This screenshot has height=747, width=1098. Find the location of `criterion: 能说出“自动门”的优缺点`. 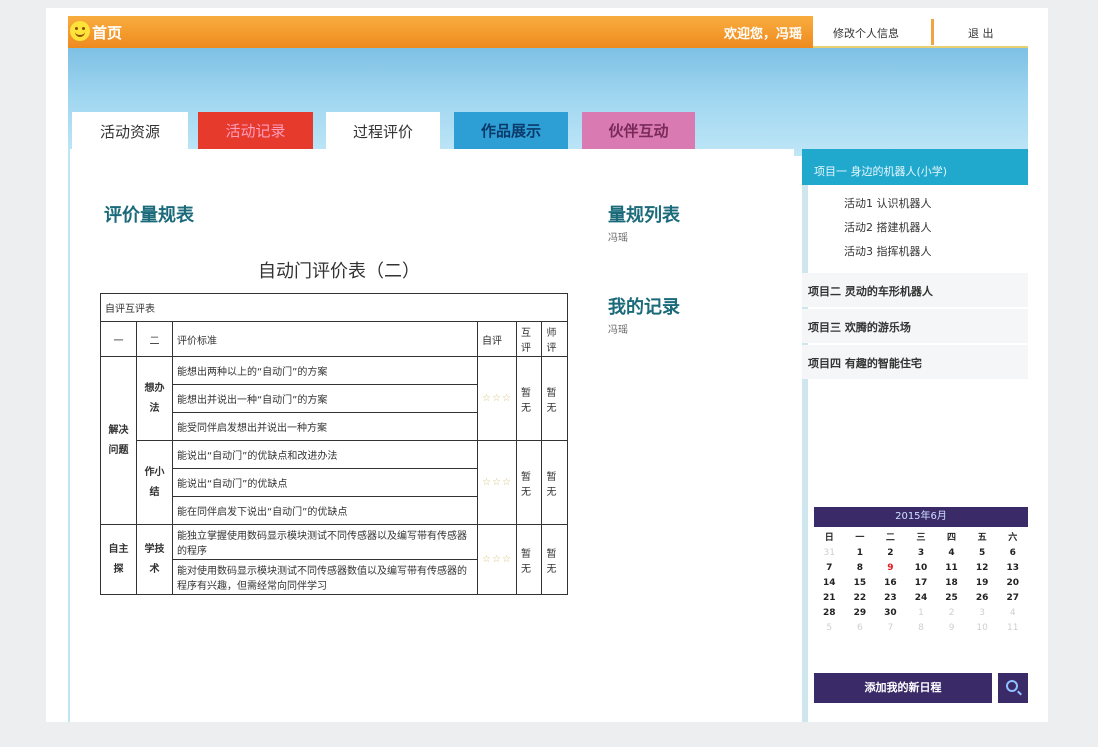

criterion: 能说出“自动门”的优缺点 is located at coordinates (325, 482).